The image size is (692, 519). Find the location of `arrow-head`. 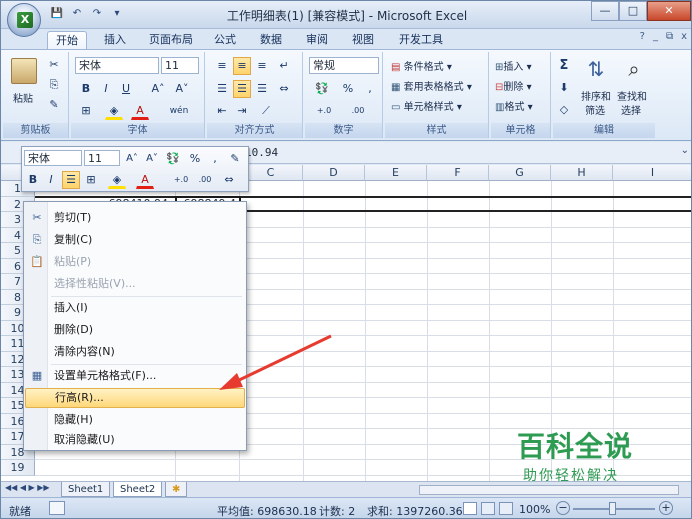

arrow-head is located at coordinates (231, 381).